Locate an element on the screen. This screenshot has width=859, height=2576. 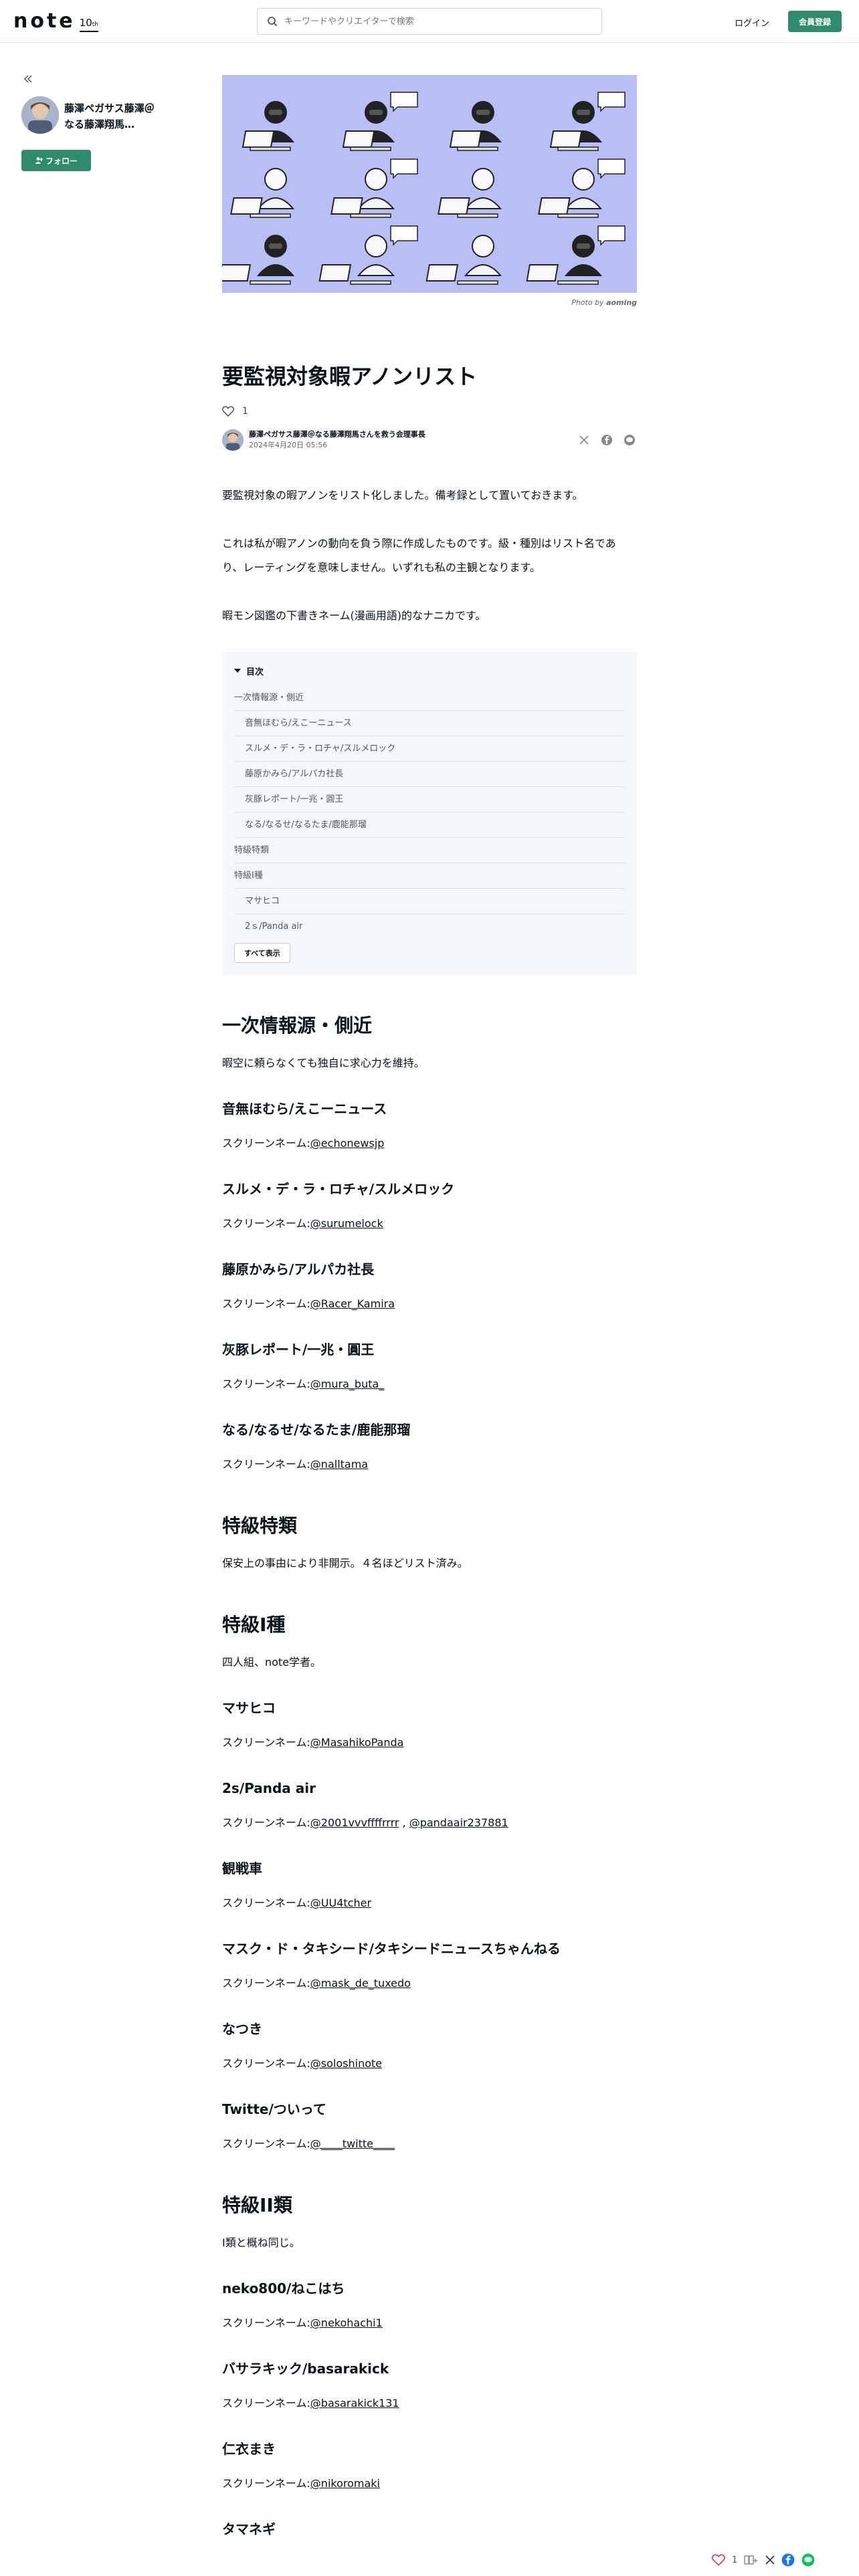
photo-credit: Photo by aoming is located at coordinates (429, 302).